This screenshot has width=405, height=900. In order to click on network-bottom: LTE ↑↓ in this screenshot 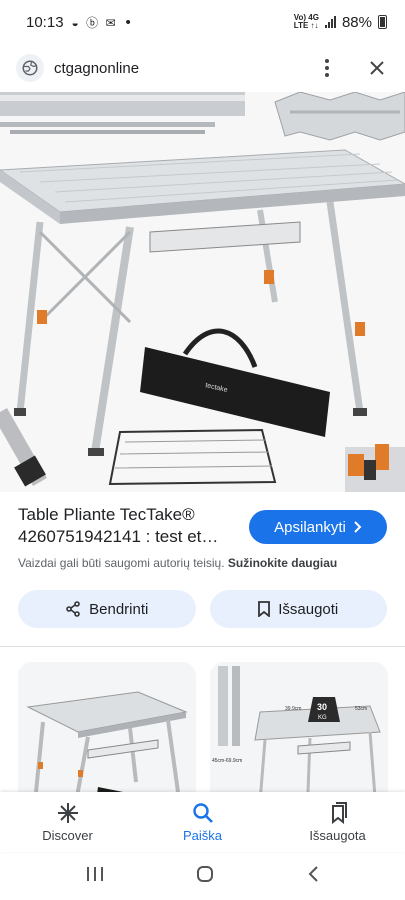, I will do `click(306, 25)`.